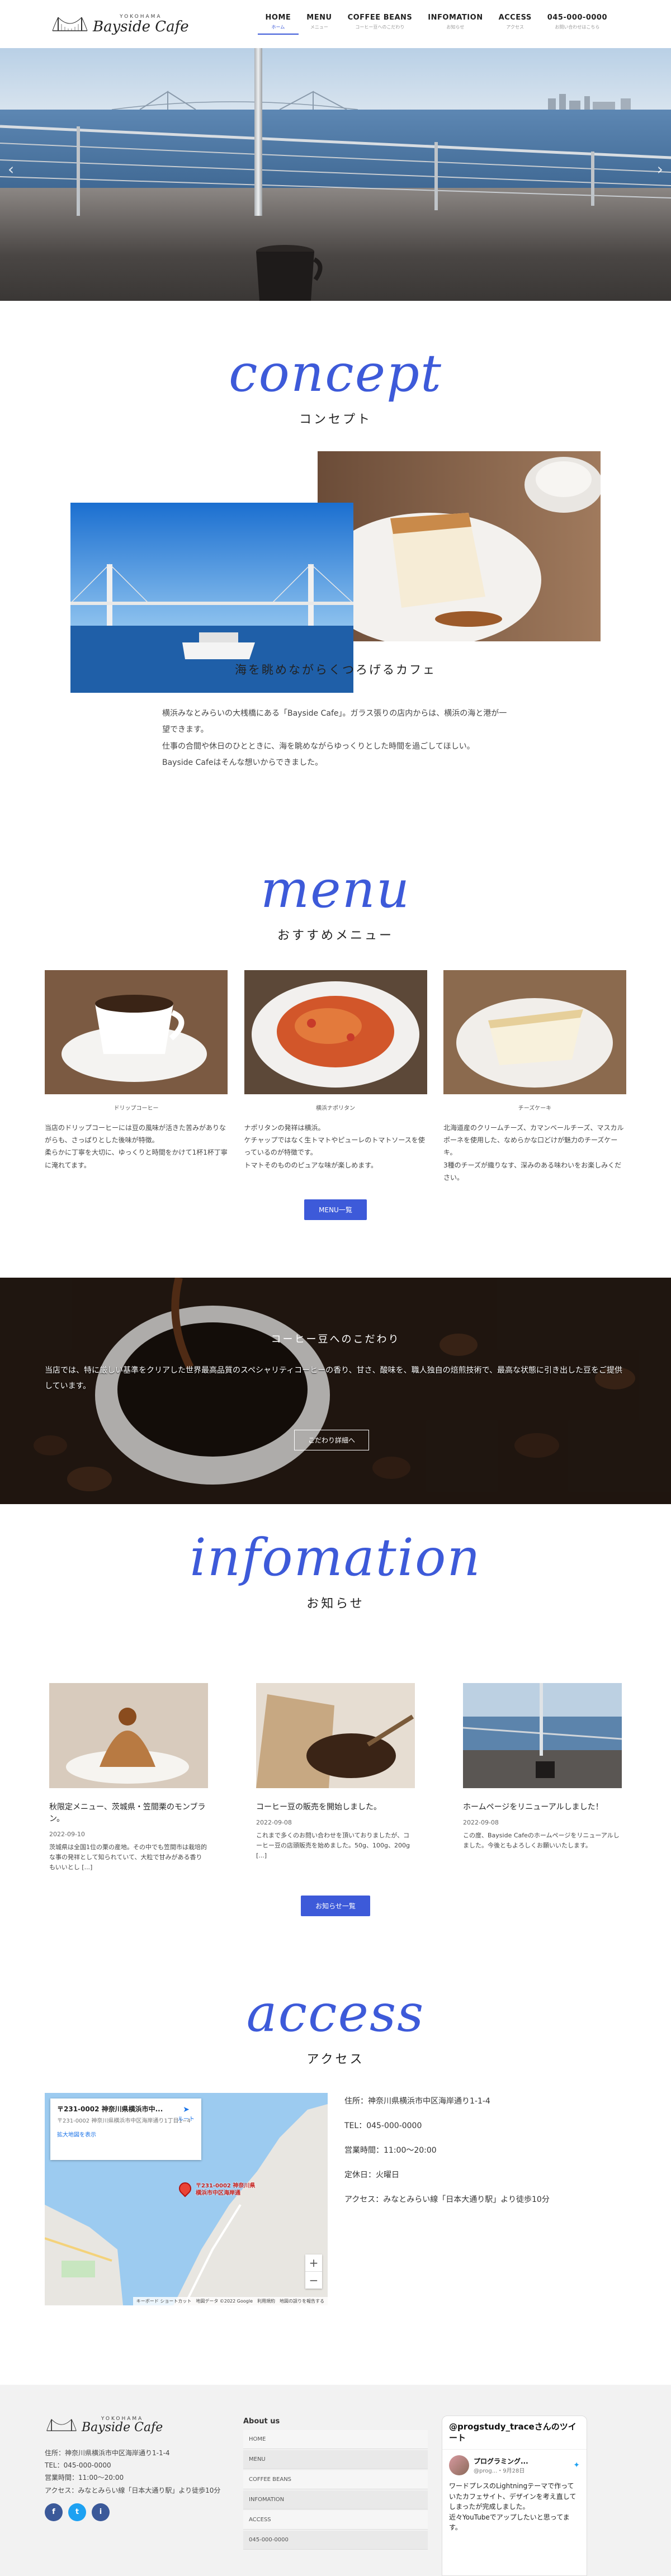  What do you see at coordinates (332, 1440) in the screenshot?
I see `coffee-detail-button: こだわり詳細へ` at bounding box center [332, 1440].